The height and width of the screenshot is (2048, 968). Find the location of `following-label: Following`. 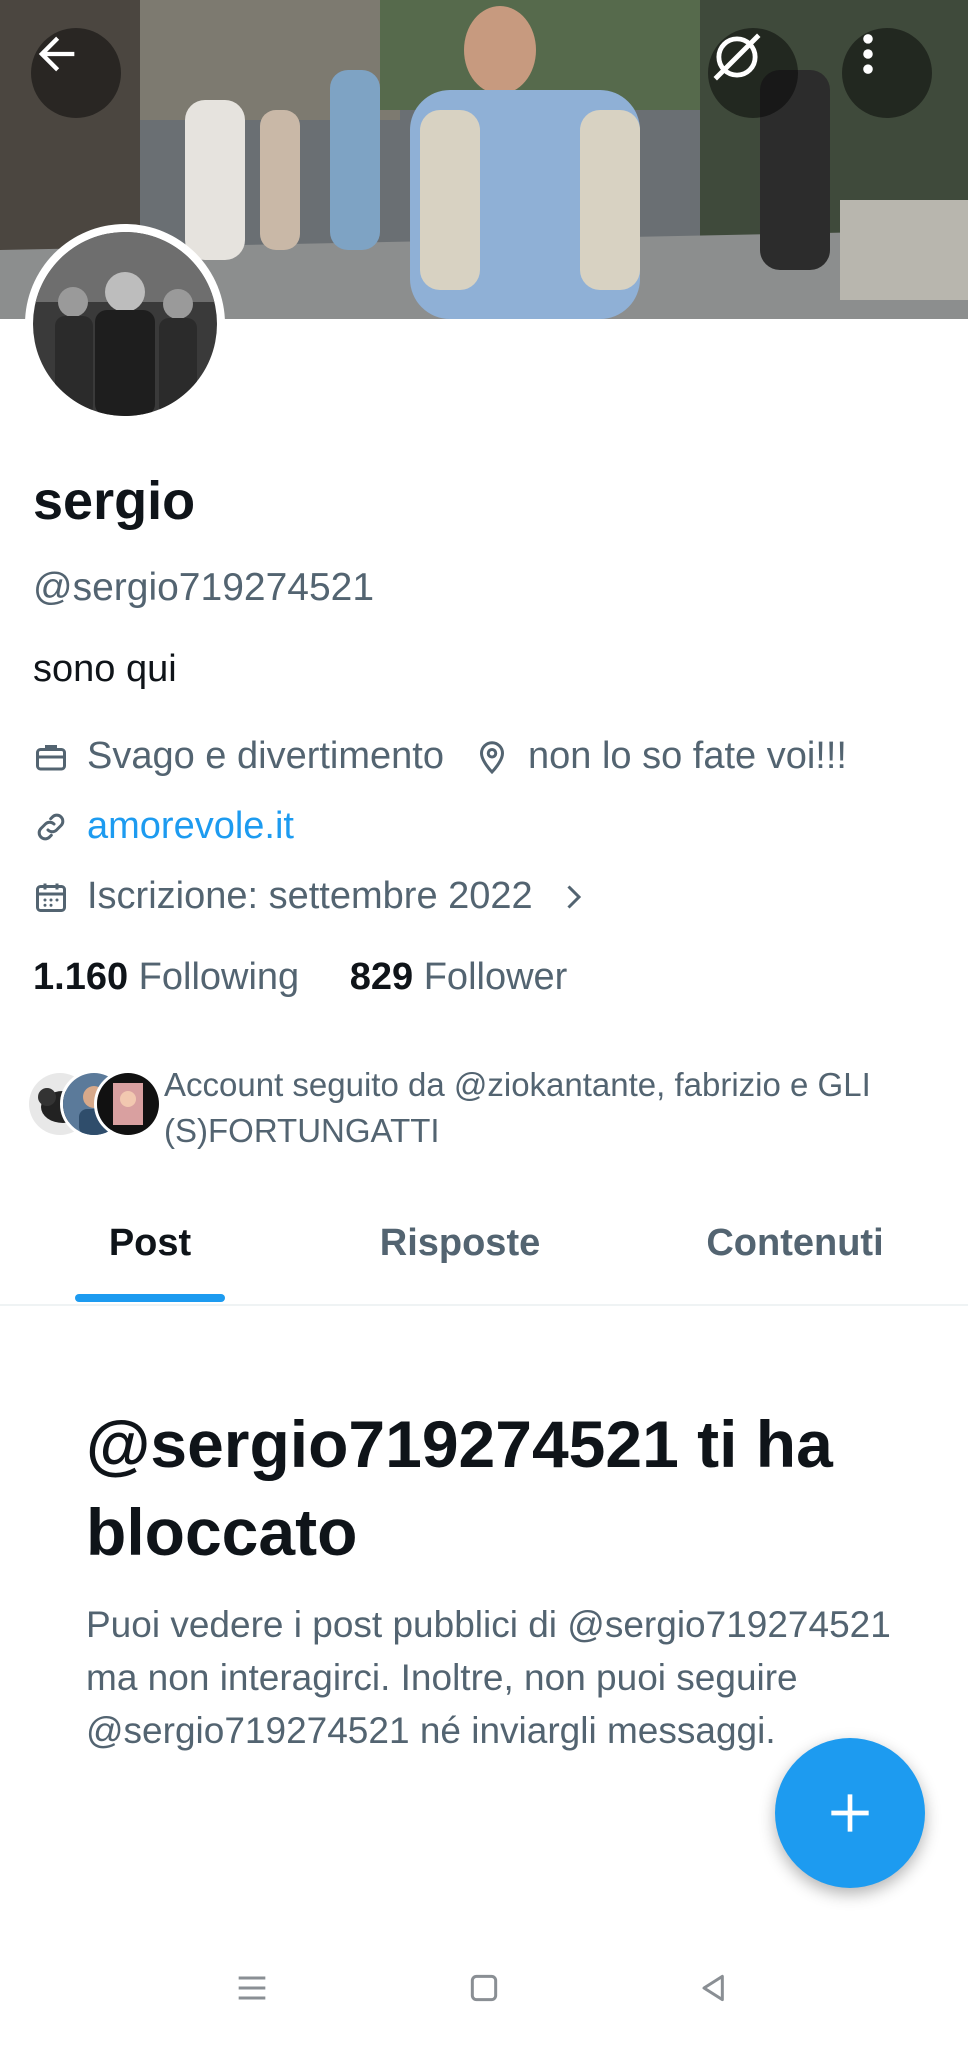

following-label: Following is located at coordinates (219, 977).